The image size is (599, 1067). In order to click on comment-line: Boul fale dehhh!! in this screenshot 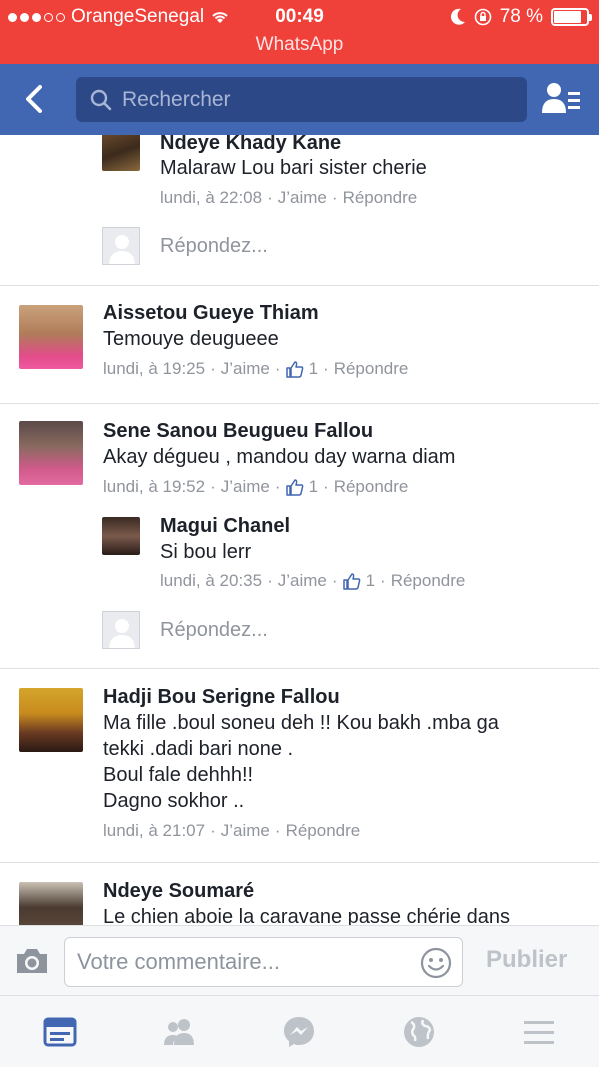, I will do `click(178, 775)`.